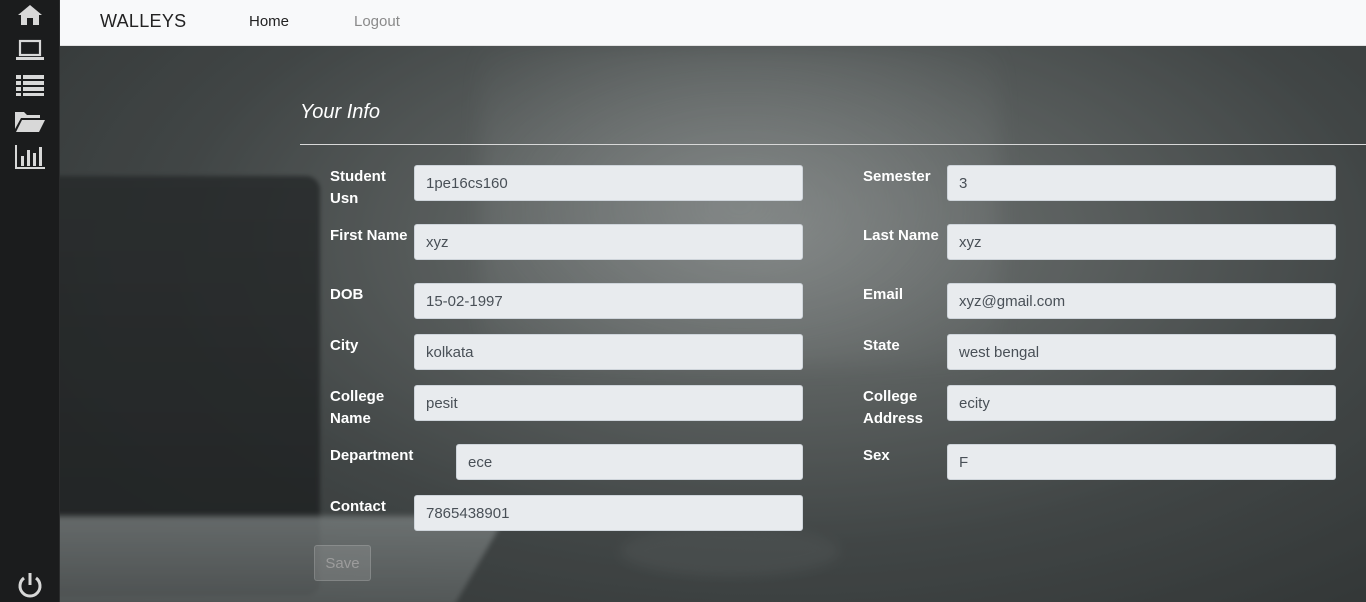 This screenshot has height=602, width=1366. Describe the element at coordinates (30, 85) in the screenshot. I see `list-icon` at that location.